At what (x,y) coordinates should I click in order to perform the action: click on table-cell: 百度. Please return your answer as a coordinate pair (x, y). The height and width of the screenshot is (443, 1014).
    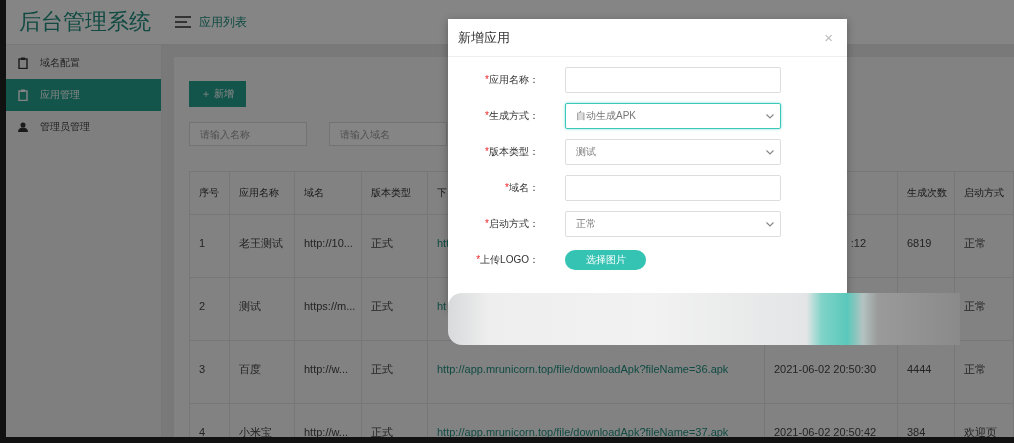
    Looking at the image, I should click on (250, 369).